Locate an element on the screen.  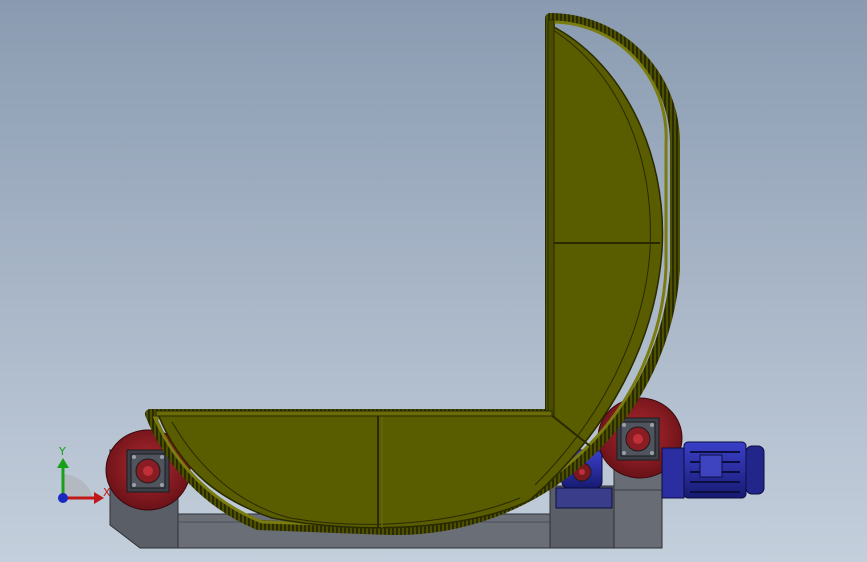
coordinate-triad-icon: Y X is located at coordinates (84, 474).